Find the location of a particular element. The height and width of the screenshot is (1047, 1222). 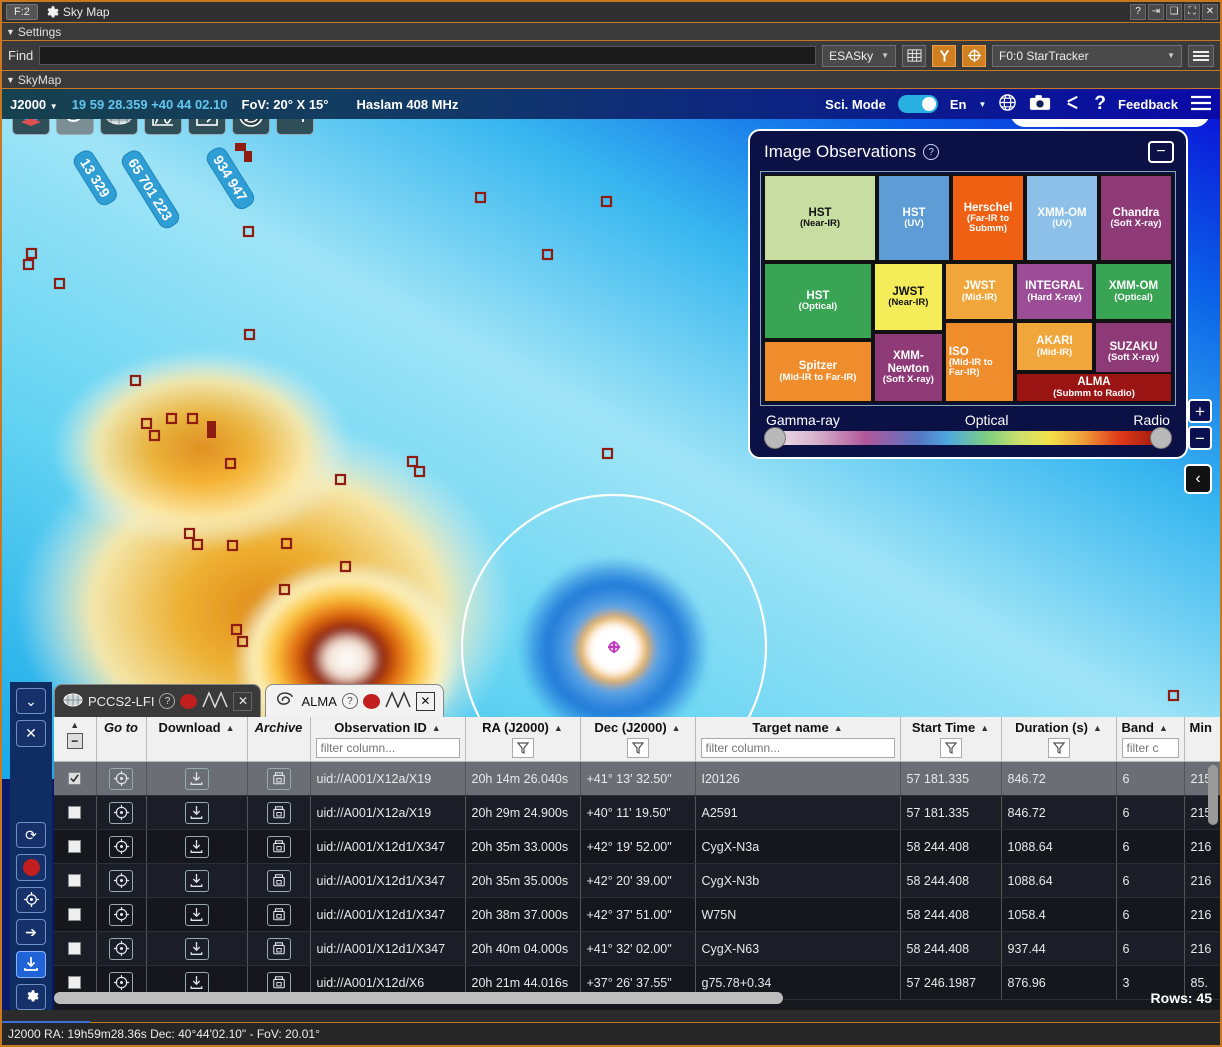

th-download: Download ▲ is located at coordinates (197, 739).